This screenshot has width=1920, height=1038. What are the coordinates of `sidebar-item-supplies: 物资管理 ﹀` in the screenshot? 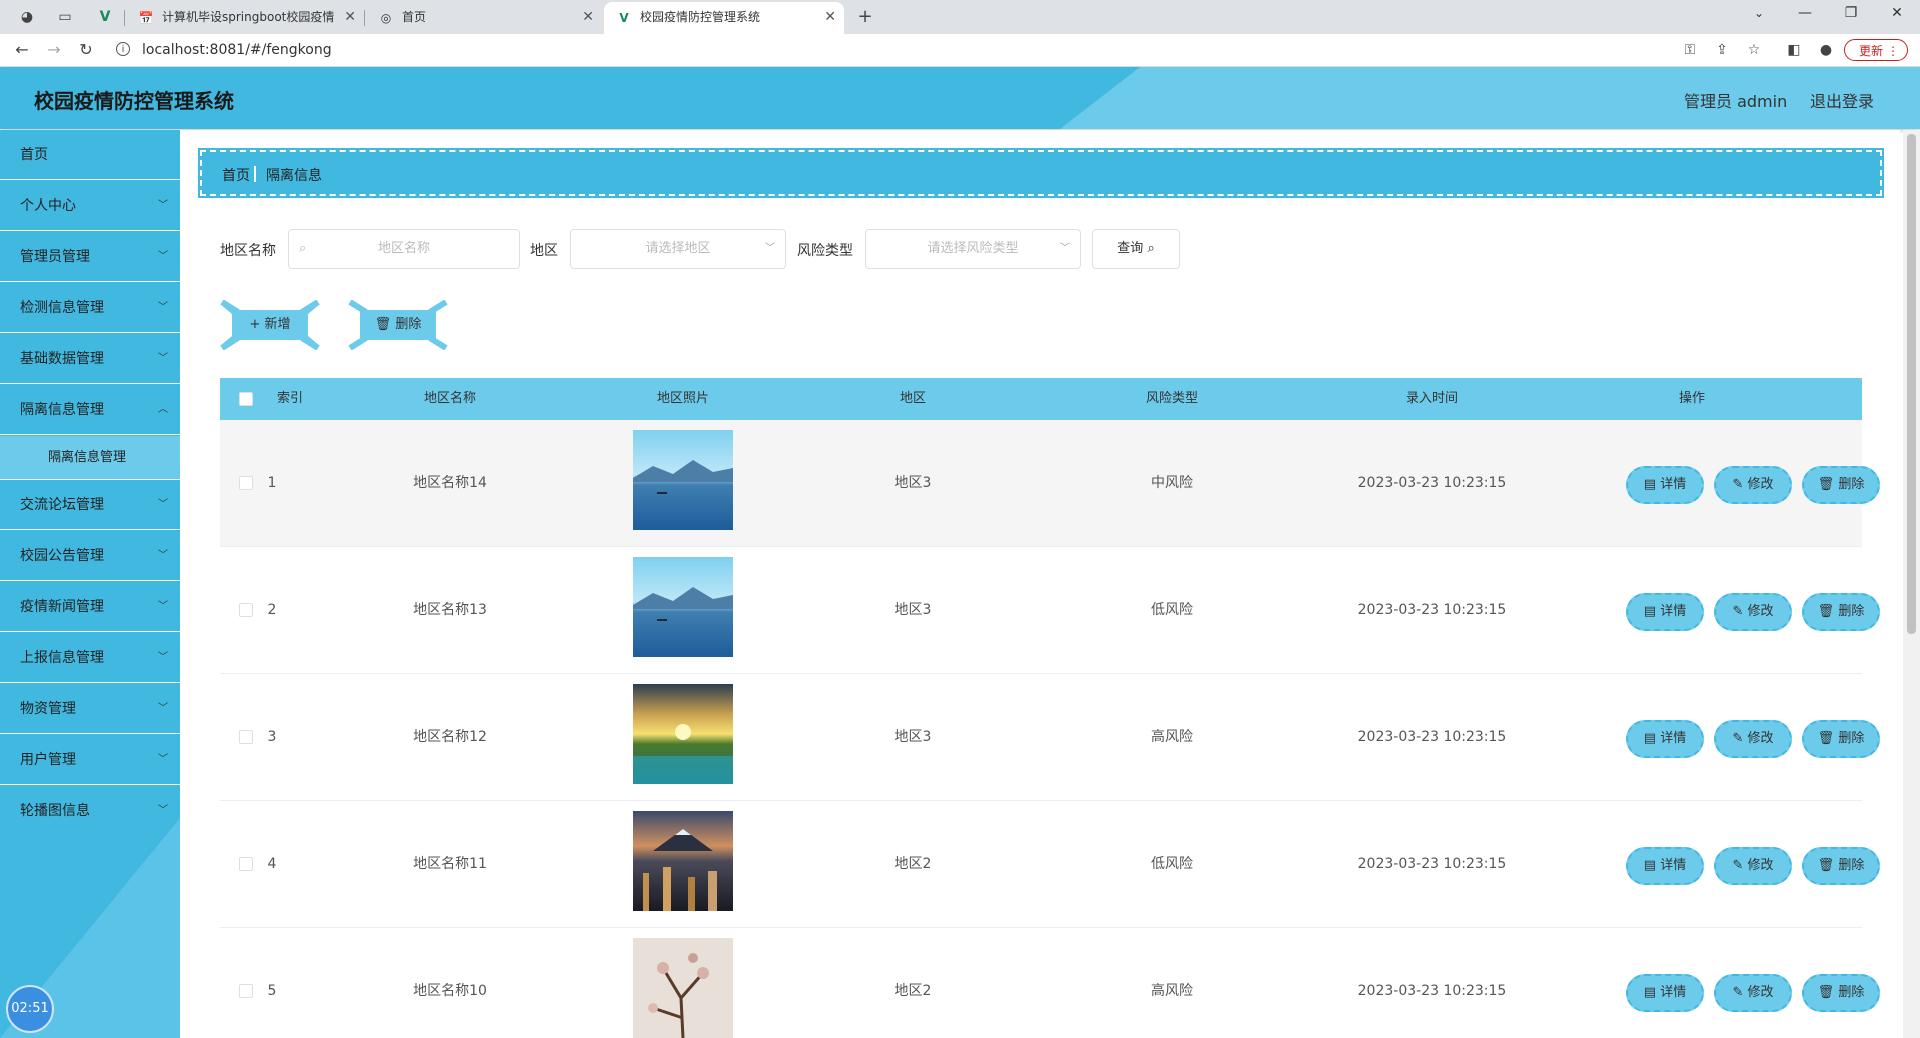 It's located at (90, 709).